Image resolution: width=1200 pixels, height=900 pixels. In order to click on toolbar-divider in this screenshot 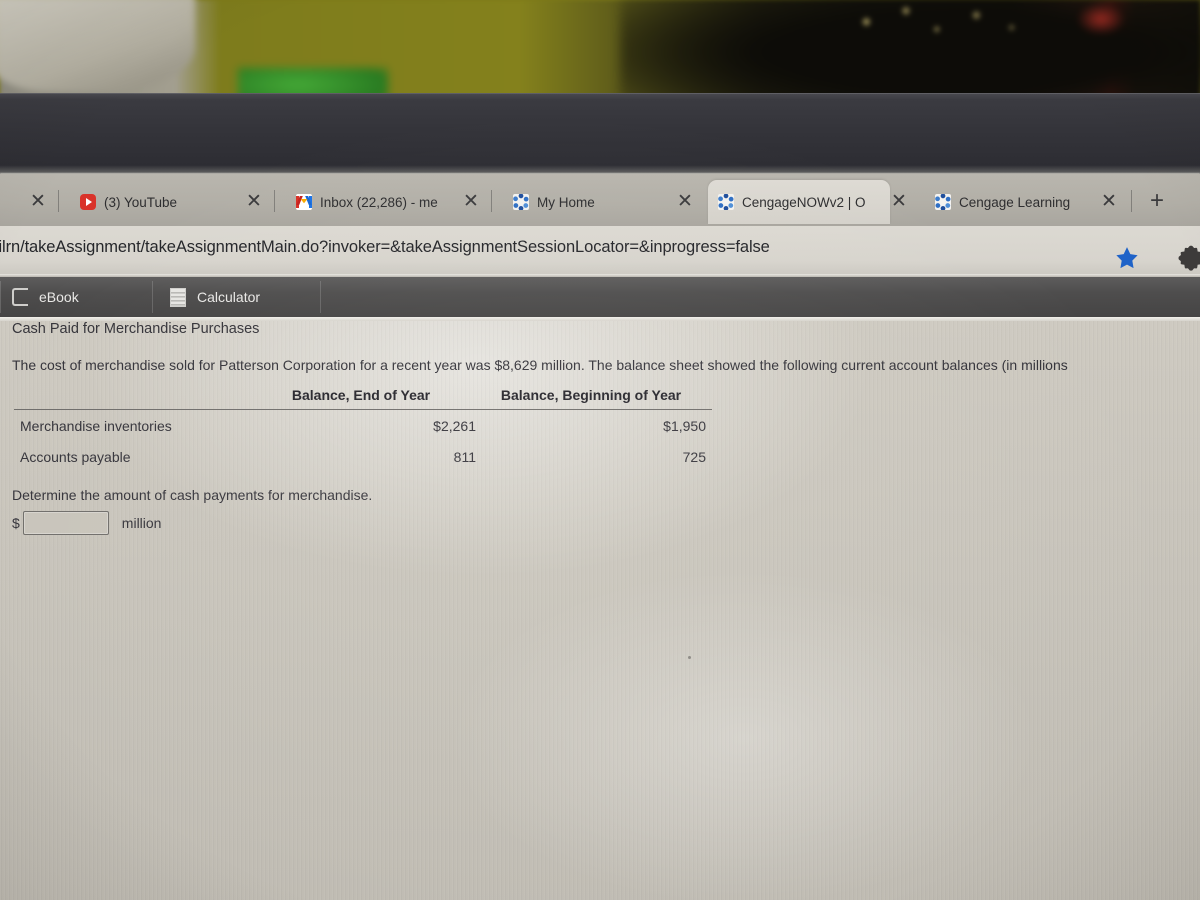, I will do `click(320, 297)`.